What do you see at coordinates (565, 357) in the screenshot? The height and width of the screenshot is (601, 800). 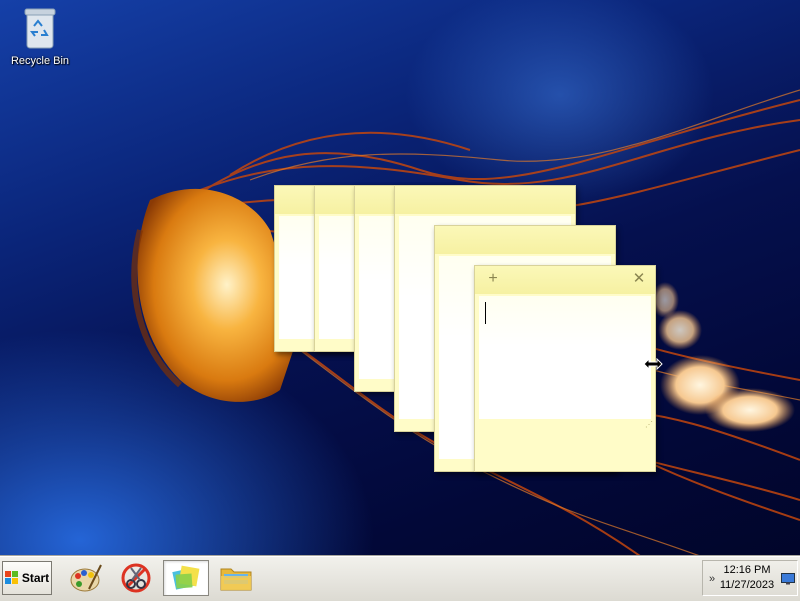 I see `note-text-area` at bounding box center [565, 357].